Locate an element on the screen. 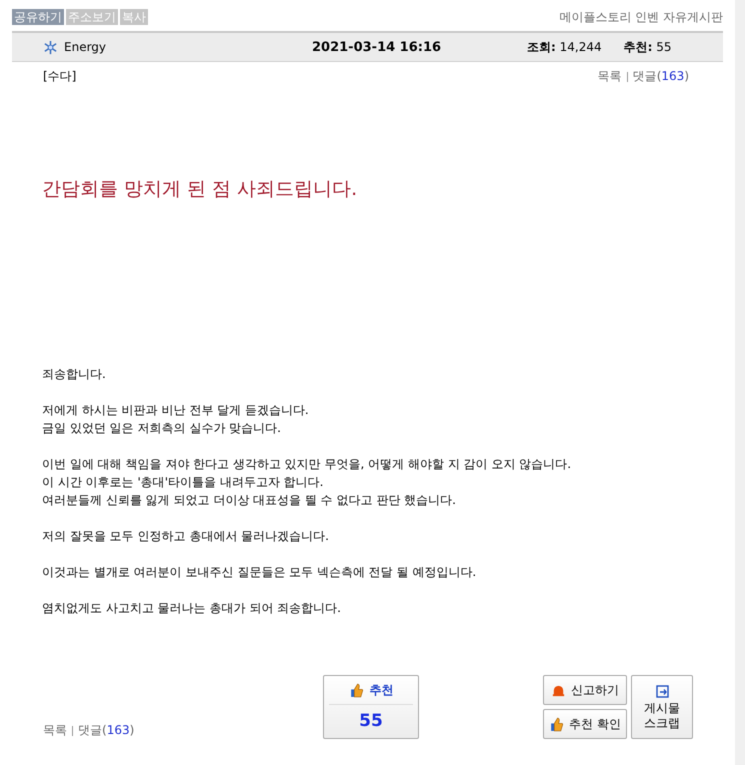 The image size is (745, 765). post-date: 2021-03-14 16:16 is located at coordinates (376, 47).